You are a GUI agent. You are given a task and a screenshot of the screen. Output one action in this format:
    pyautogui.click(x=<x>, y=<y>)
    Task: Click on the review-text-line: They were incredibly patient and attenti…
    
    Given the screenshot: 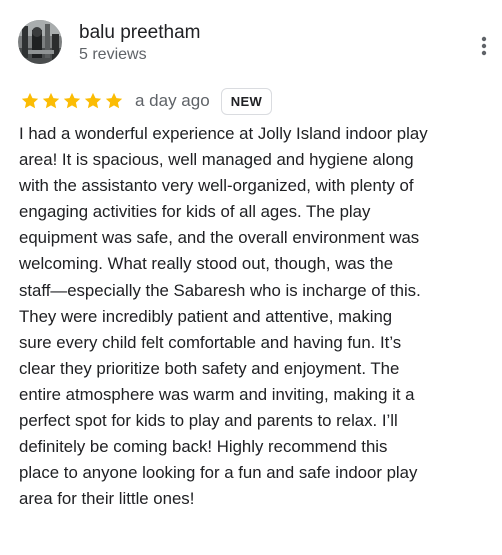 What is the action you would take?
    pyautogui.click(x=206, y=316)
    